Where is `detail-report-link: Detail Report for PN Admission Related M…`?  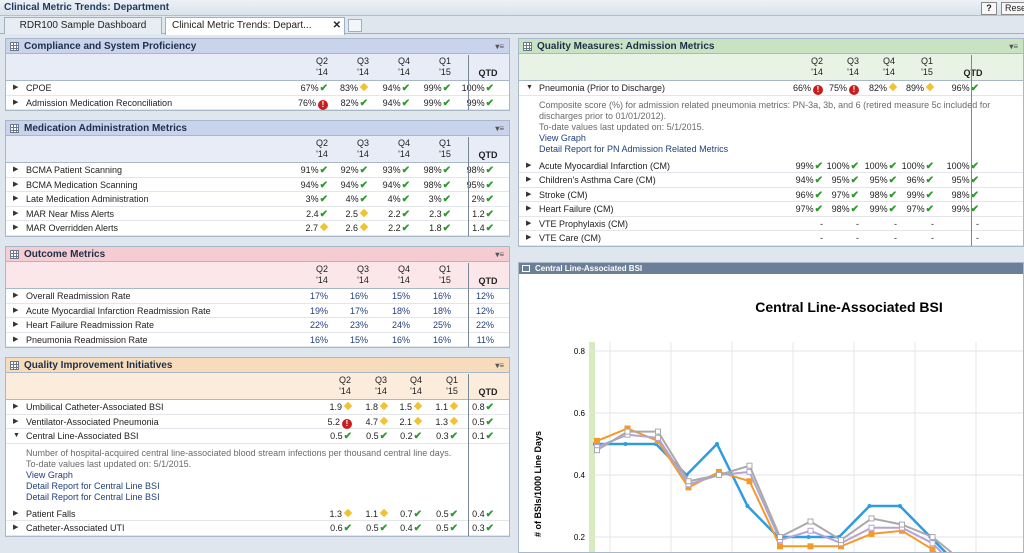
detail-report-link: Detail Report for PN Admission Related M… is located at coordinates (771, 149).